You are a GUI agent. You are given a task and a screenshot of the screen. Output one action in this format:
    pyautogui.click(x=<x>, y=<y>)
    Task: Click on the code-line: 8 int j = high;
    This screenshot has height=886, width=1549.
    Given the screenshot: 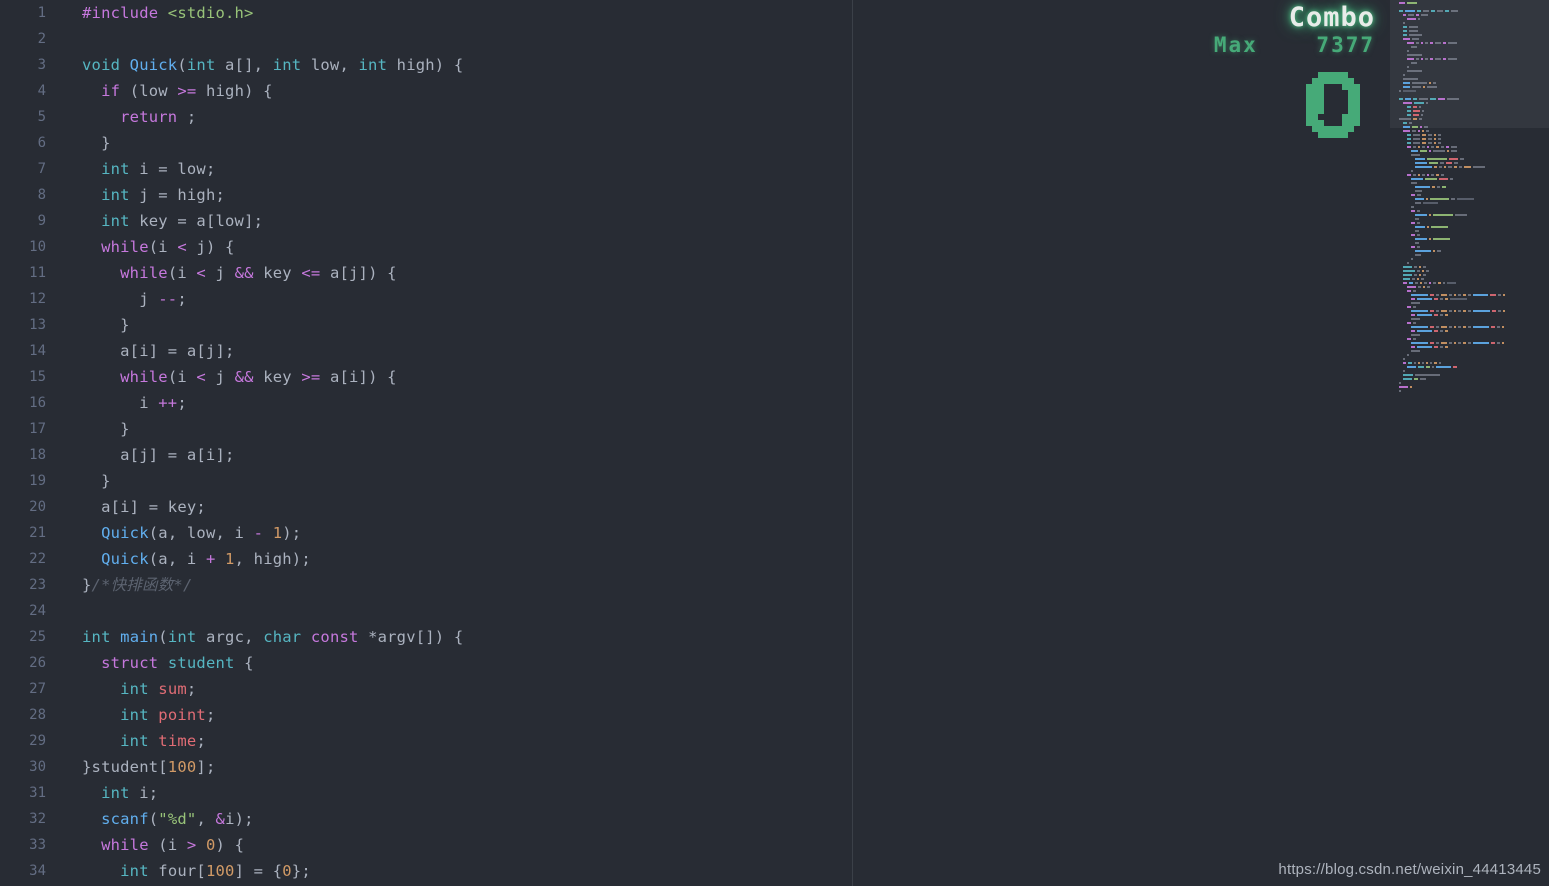 What is the action you would take?
    pyautogui.click(x=695, y=195)
    